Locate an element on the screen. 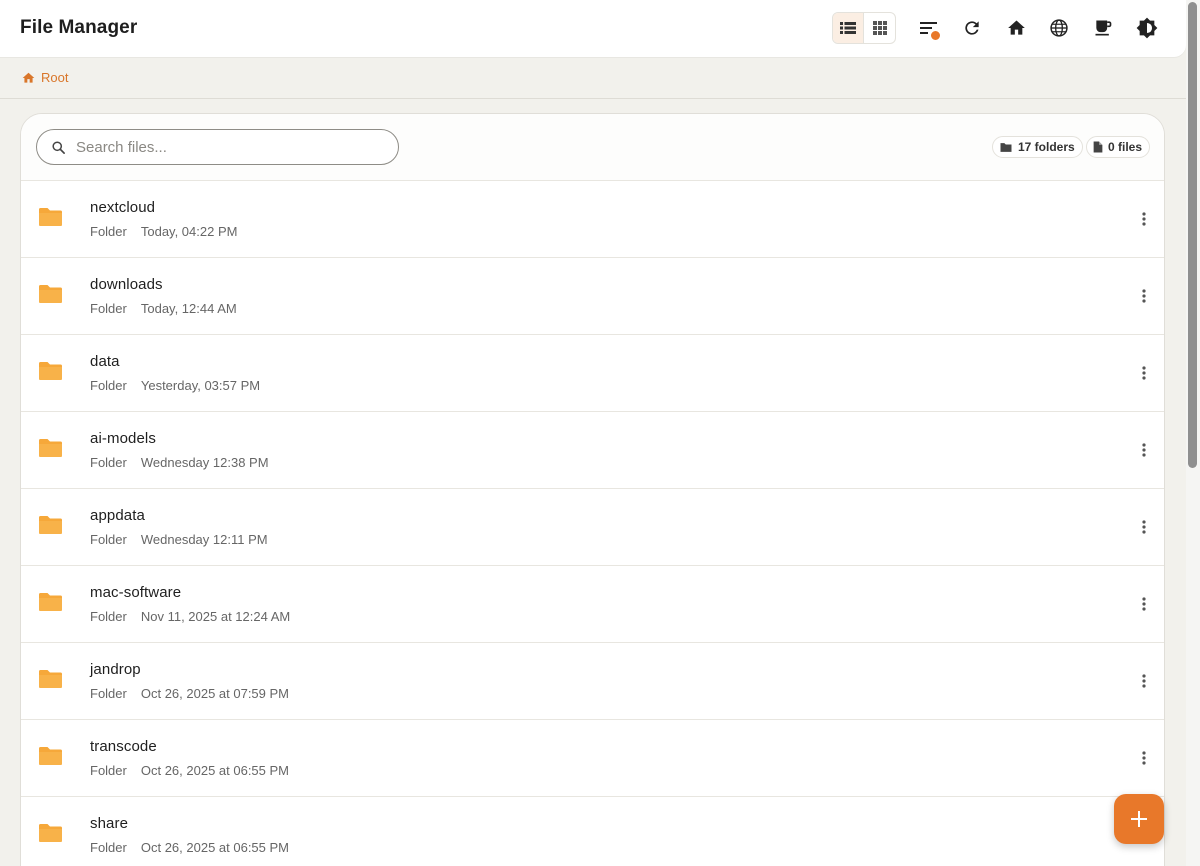 The image size is (1200, 866). file-icon is located at coordinates (1098, 147).